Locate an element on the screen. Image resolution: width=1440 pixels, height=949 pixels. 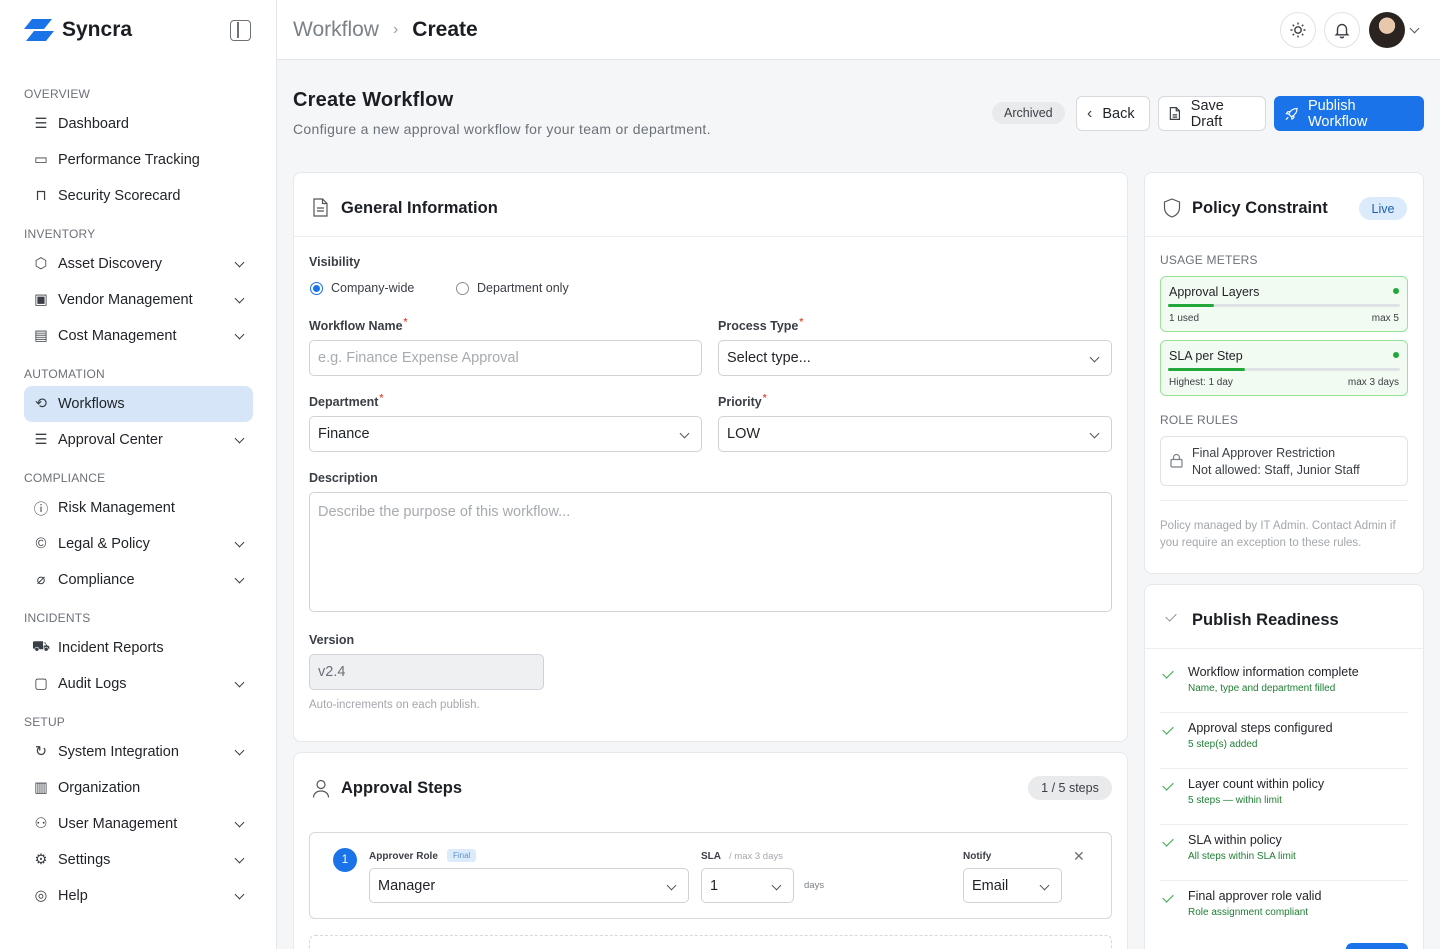
visibility-department-only-radio: Department only is located at coordinates (512, 288).